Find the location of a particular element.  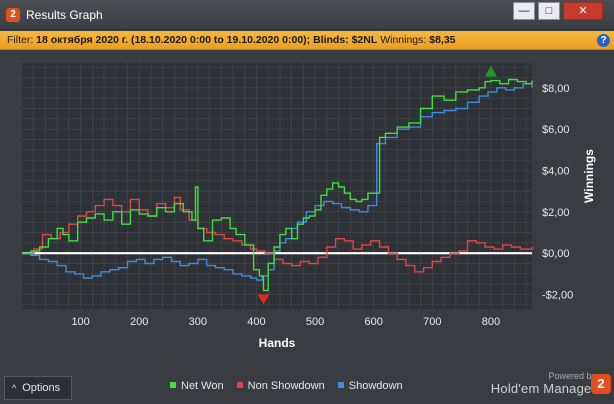

y-tick-label: $6,00 is located at coordinates (556, 130).